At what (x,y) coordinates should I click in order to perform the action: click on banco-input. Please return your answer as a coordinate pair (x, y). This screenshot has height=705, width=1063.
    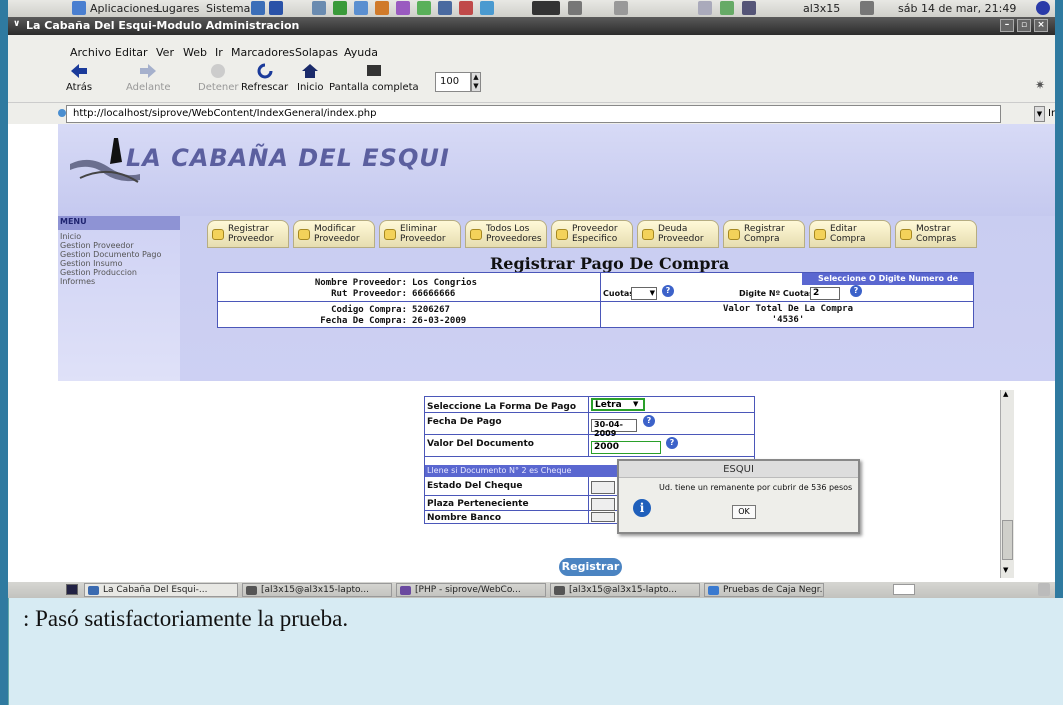
    Looking at the image, I should click on (603, 517).